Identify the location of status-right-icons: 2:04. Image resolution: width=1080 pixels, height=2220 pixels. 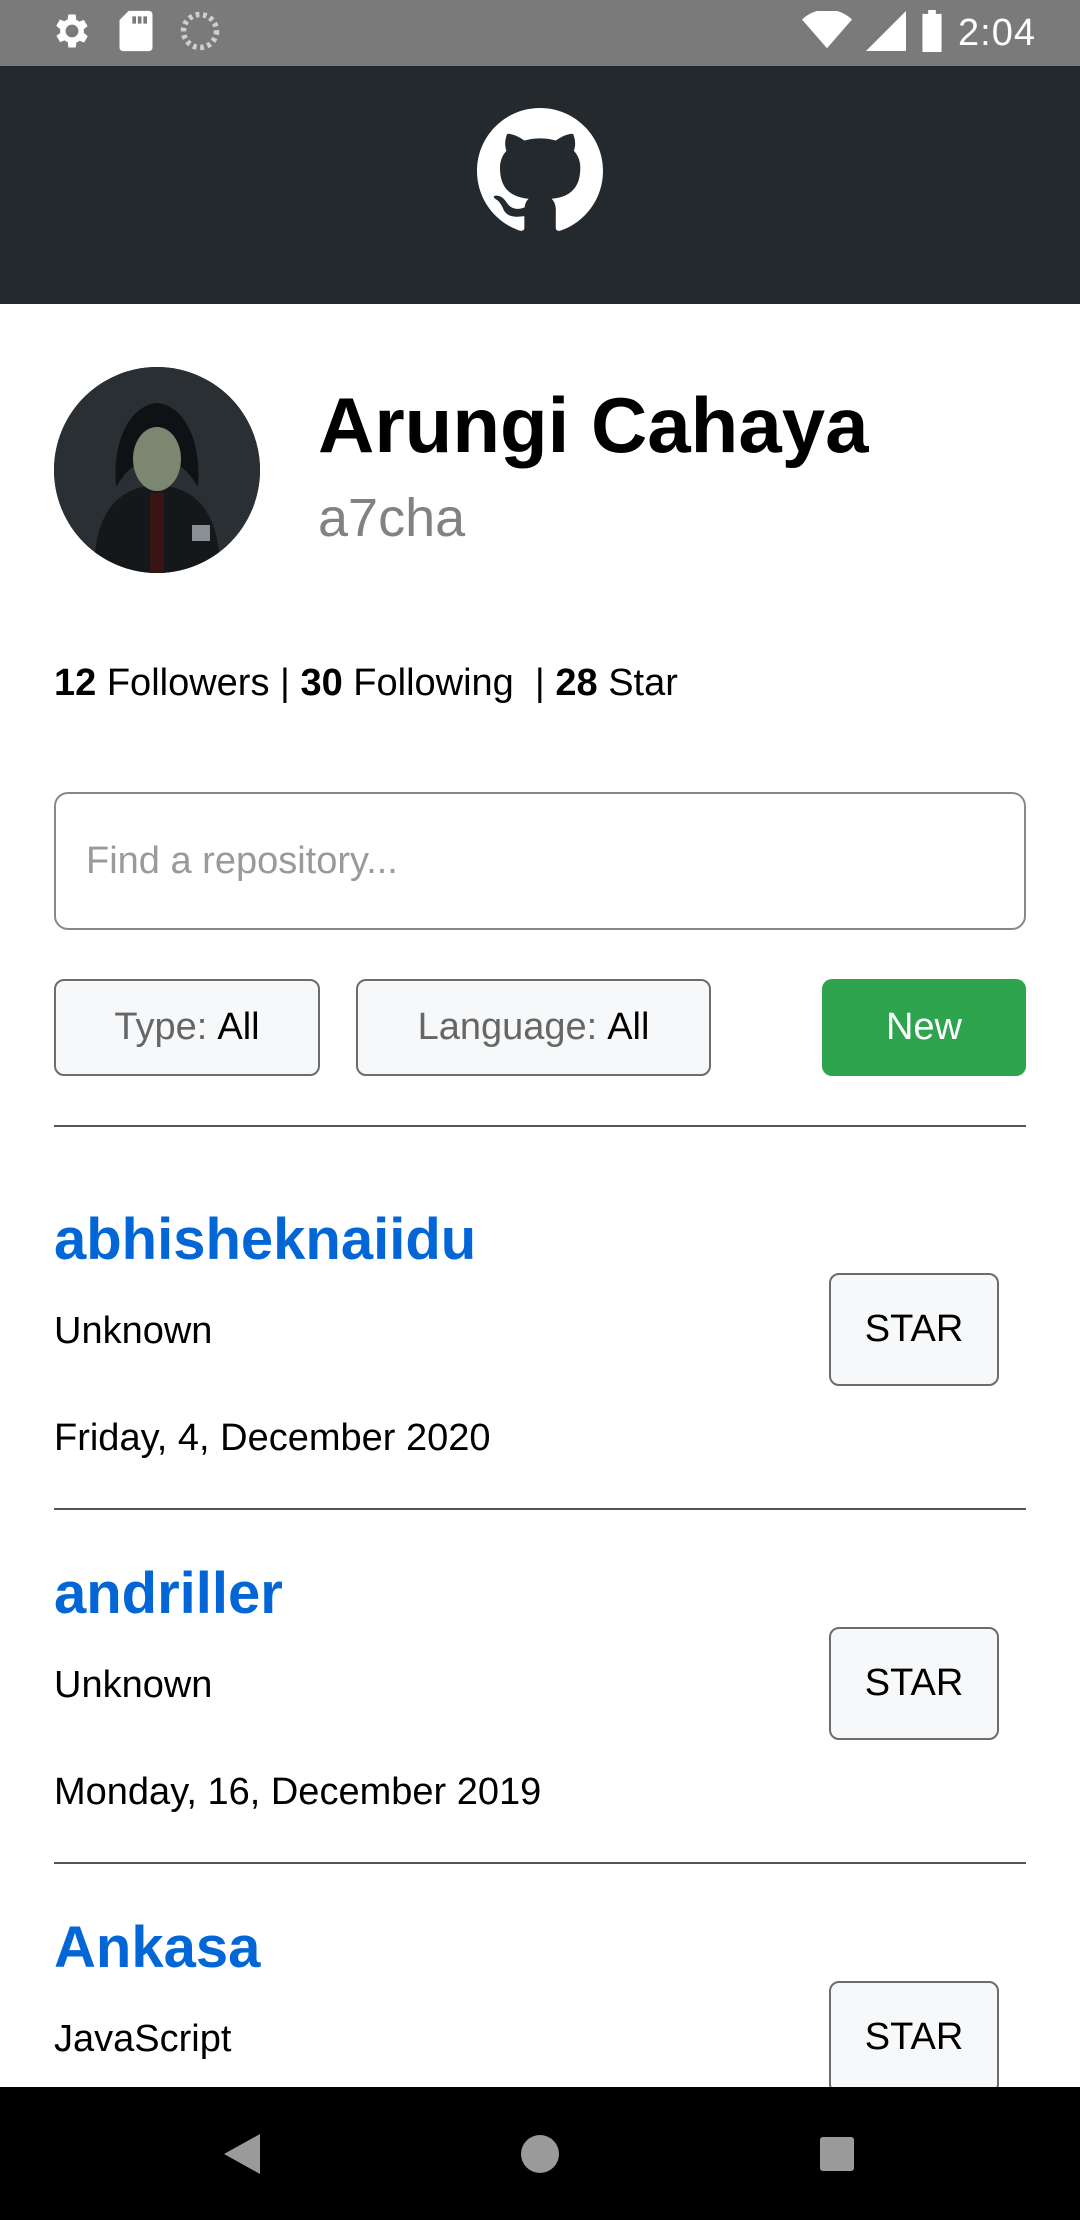
(919, 33).